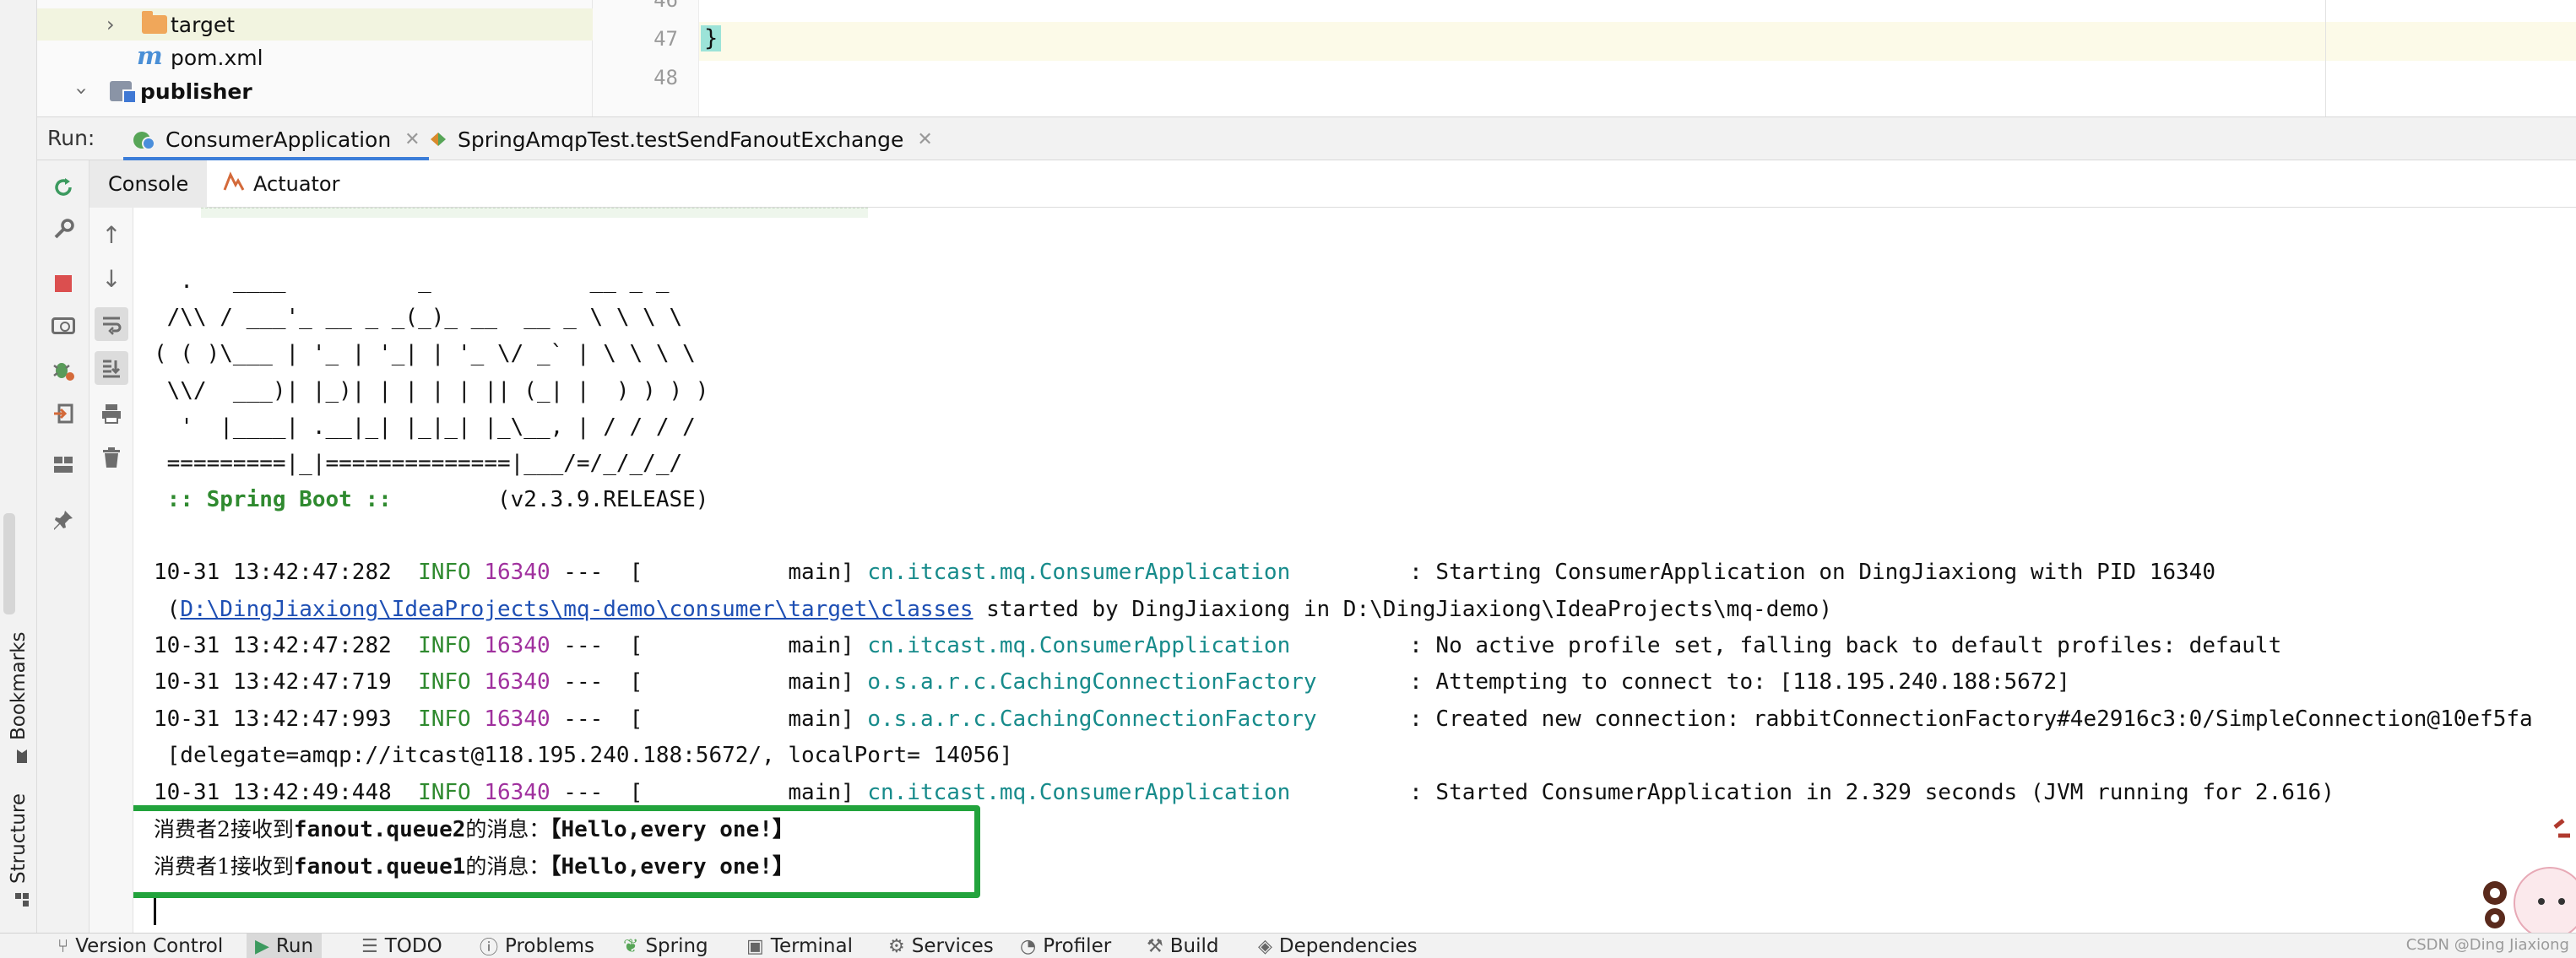 This screenshot has height=958, width=2576. What do you see at coordinates (281, 184) in the screenshot?
I see `tab-actuator: Actuator` at bounding box center [281, 184].